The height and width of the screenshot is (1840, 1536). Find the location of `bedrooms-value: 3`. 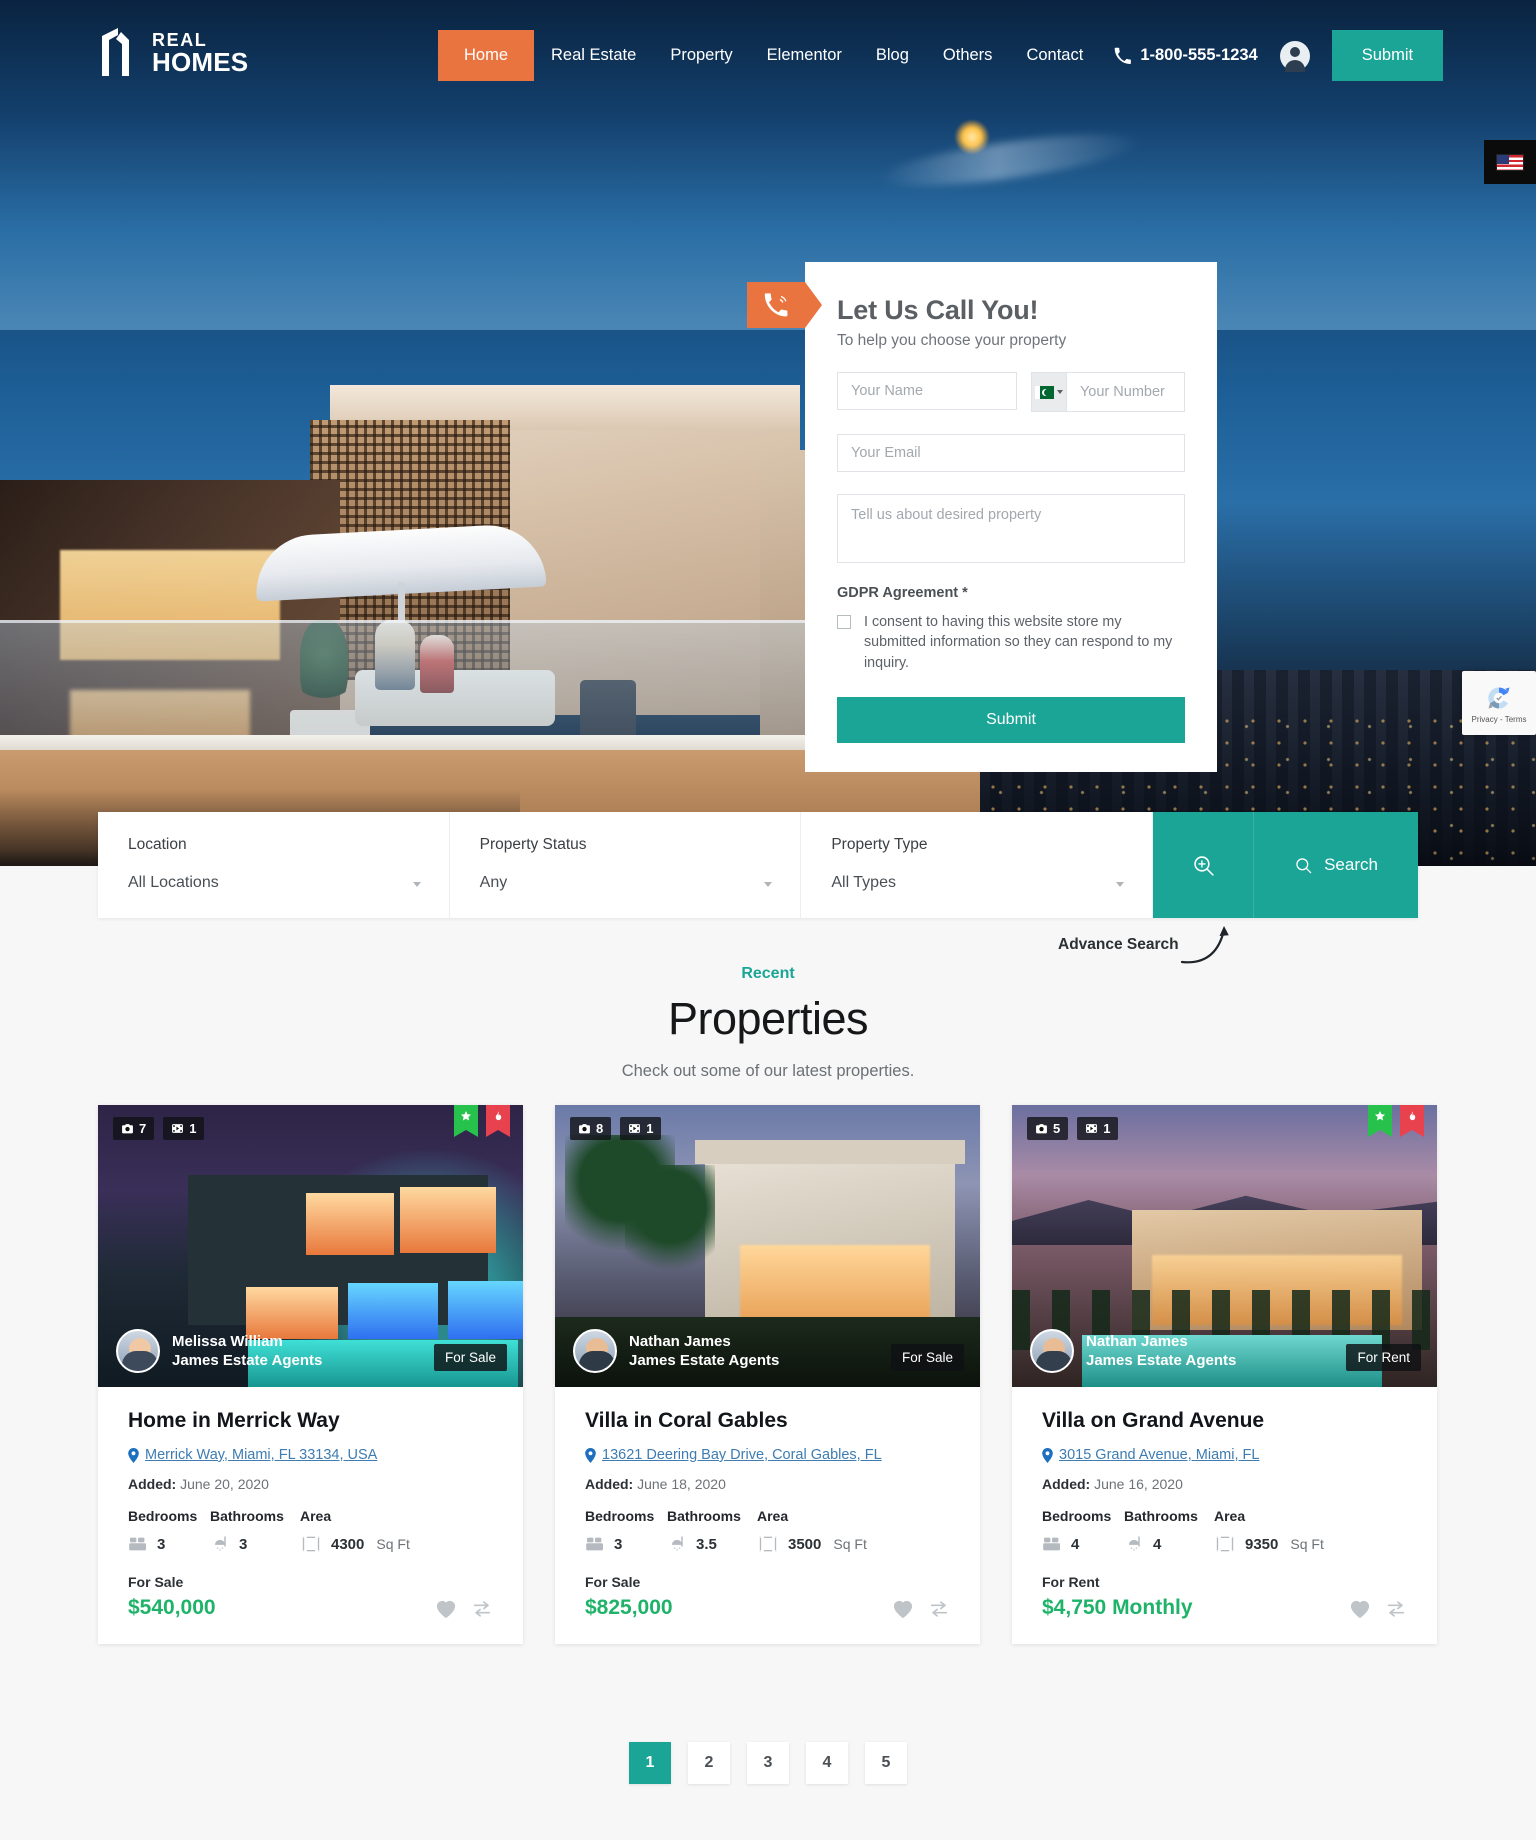

bedrooms-value: 3 is located at coordinates (618, 1544).